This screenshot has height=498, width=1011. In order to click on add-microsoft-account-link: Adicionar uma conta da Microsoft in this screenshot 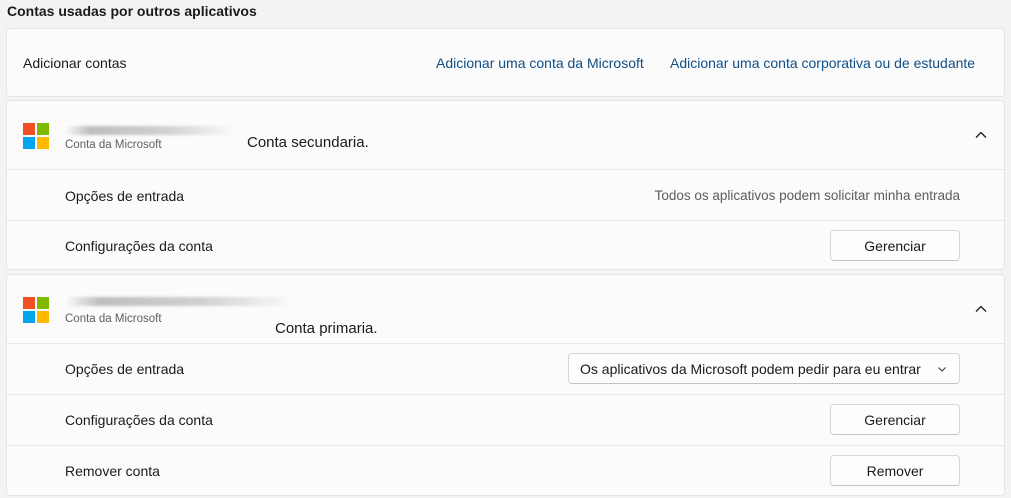, I will do `click(540, 63)`.